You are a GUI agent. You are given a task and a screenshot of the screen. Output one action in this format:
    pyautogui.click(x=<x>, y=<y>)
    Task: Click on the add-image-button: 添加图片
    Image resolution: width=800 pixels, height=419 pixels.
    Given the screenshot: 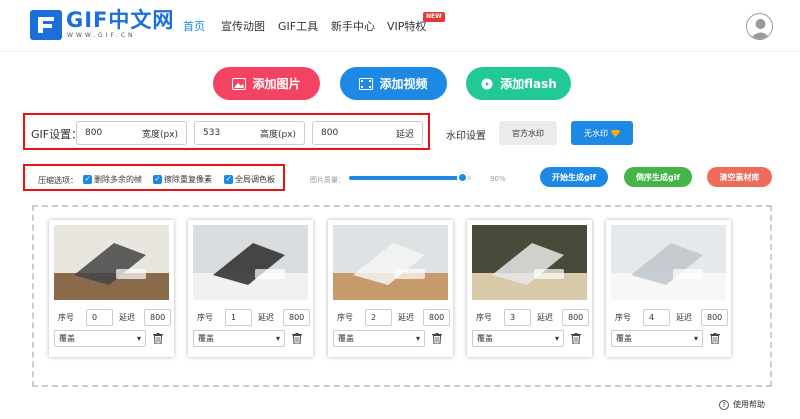 What is the action you would take?
    pyautogui.click(x=266, y=83)
    